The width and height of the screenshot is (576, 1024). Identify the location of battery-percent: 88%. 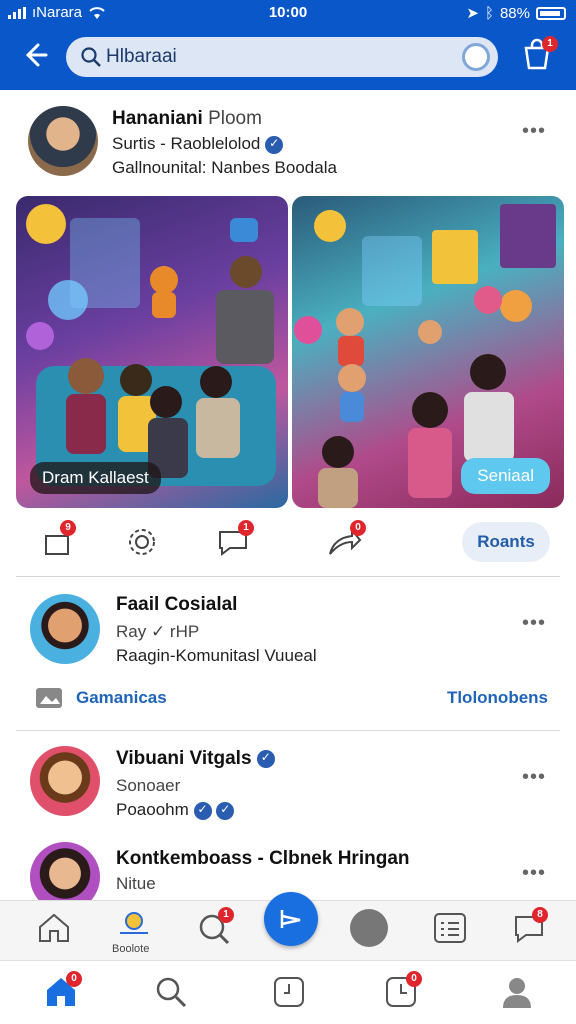
(514, 13).